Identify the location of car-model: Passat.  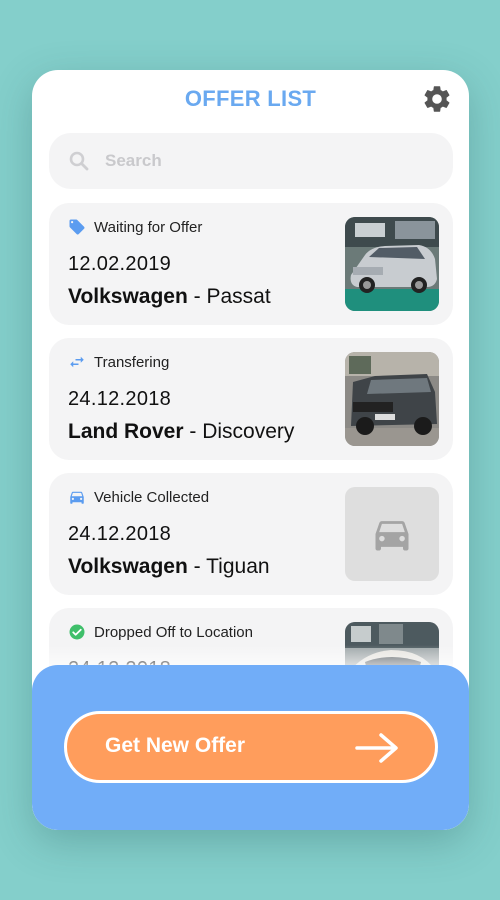
(238, 296).